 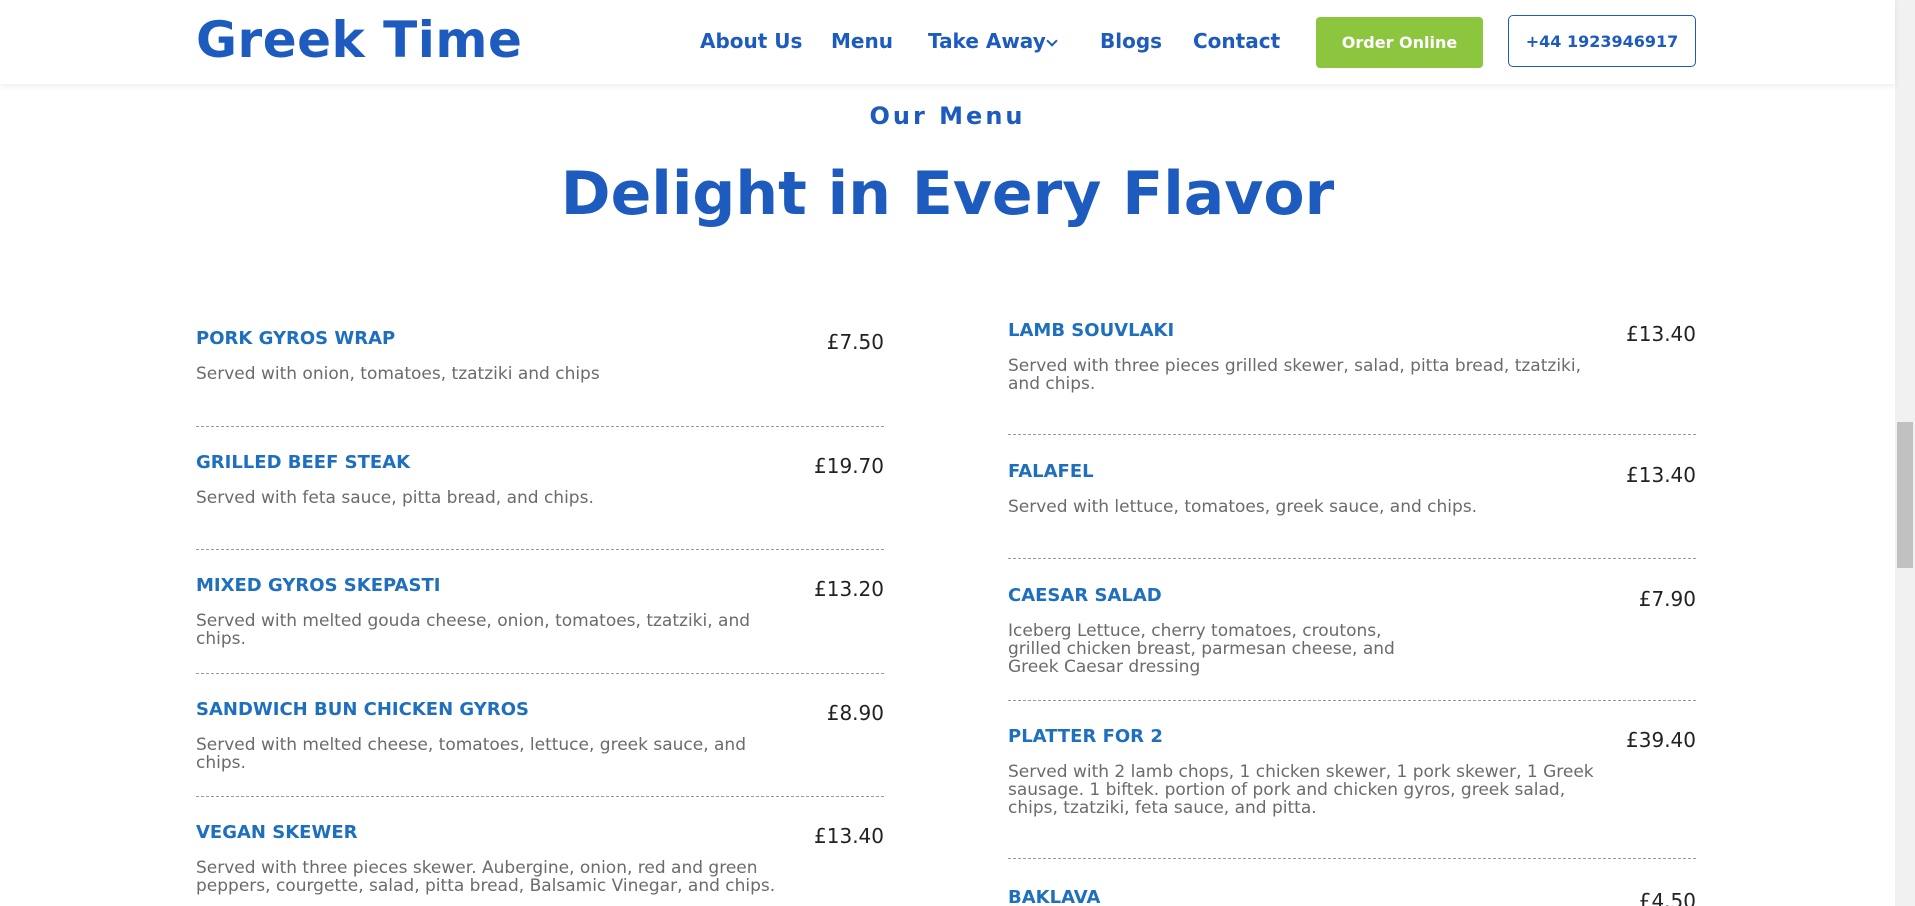 I want to click on menu-item-name: LAMB SOUVLAKI, so click(x=1091, y=330).